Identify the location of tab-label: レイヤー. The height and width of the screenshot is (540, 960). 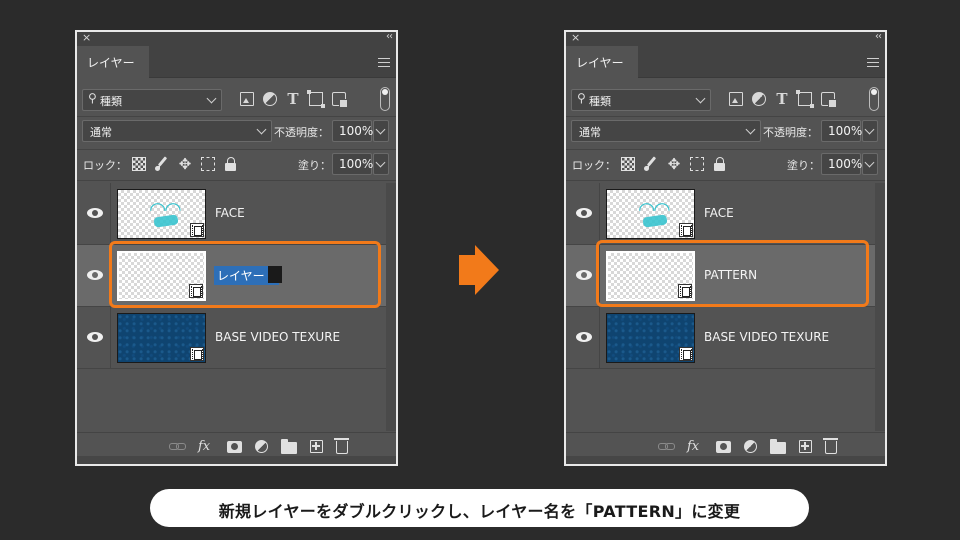
(600, 63).